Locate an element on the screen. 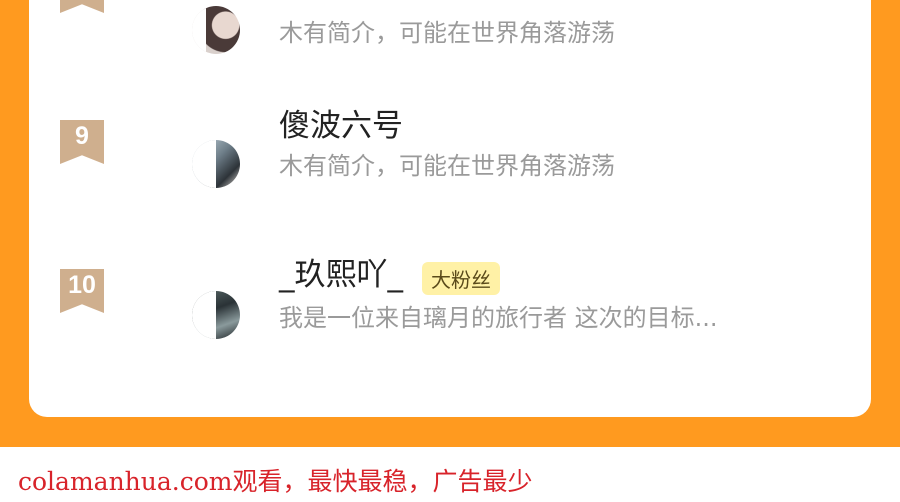 The width and height of the screenshot is (900, 502). user-name: _玖熙吖_ is located at coordinates (341, 271).